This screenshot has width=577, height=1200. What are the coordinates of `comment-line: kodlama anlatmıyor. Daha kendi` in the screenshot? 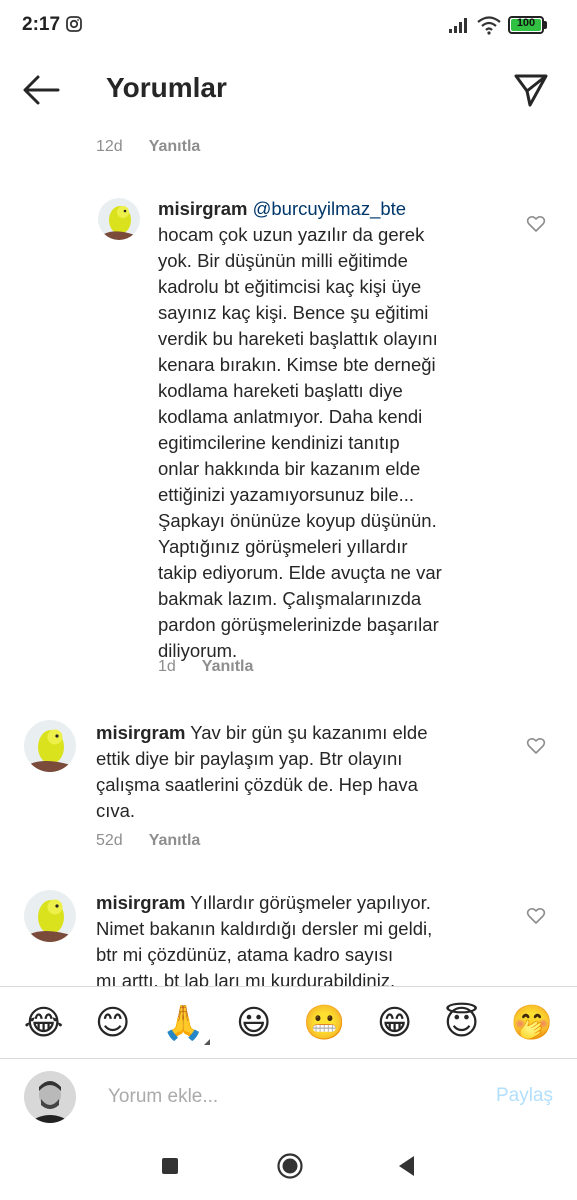 It's located at (290, 416).